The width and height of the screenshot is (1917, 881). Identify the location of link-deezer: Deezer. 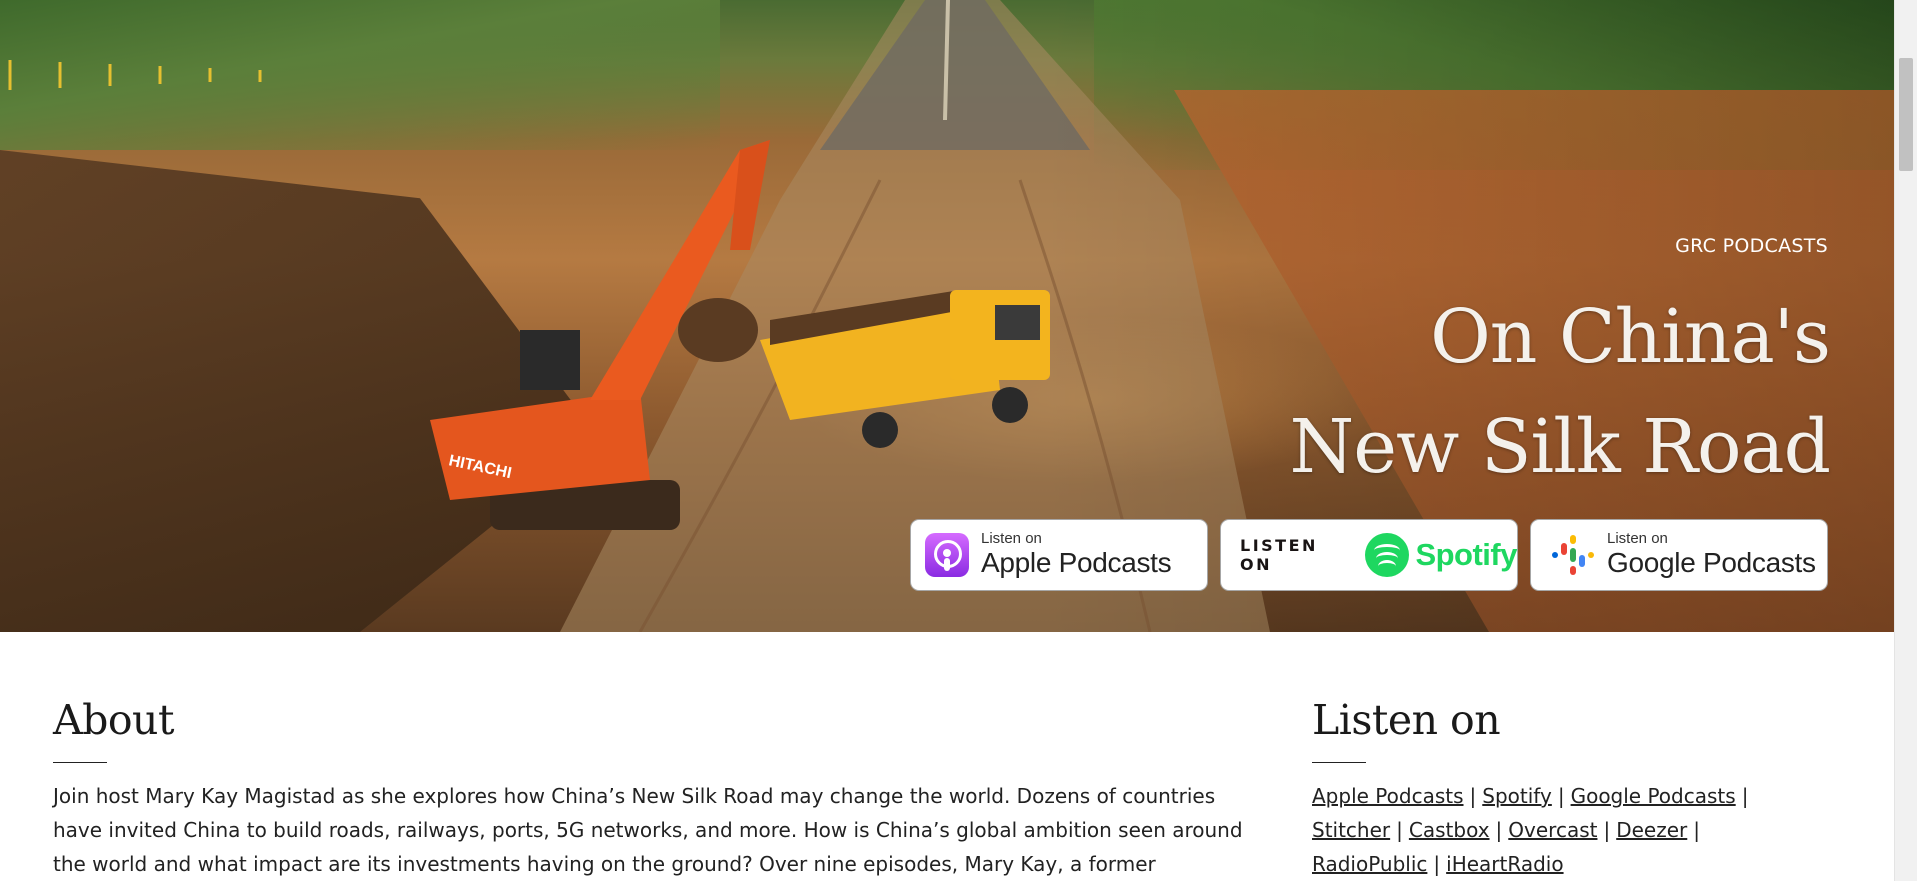
(1651, 830).